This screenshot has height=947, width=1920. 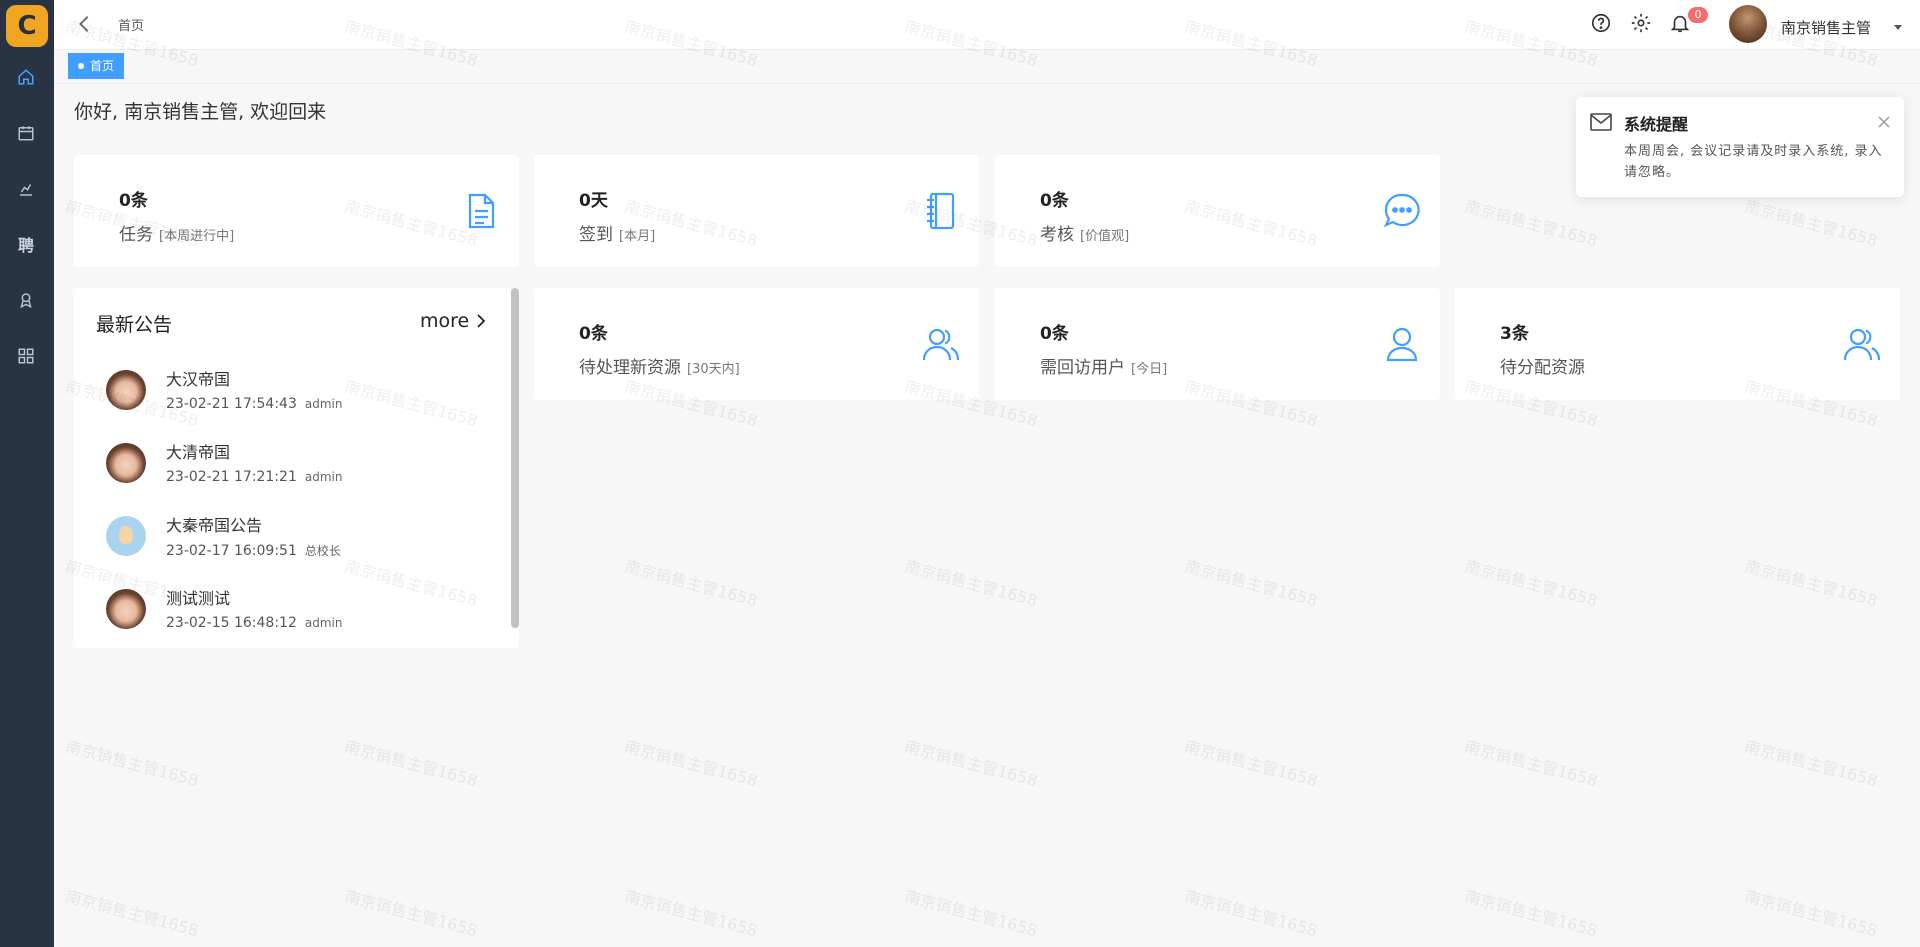 What do you see at coordinates (131, 24) in the screenshot?
I see `breadcrumb: 首页` at bounding box center [131, 24].